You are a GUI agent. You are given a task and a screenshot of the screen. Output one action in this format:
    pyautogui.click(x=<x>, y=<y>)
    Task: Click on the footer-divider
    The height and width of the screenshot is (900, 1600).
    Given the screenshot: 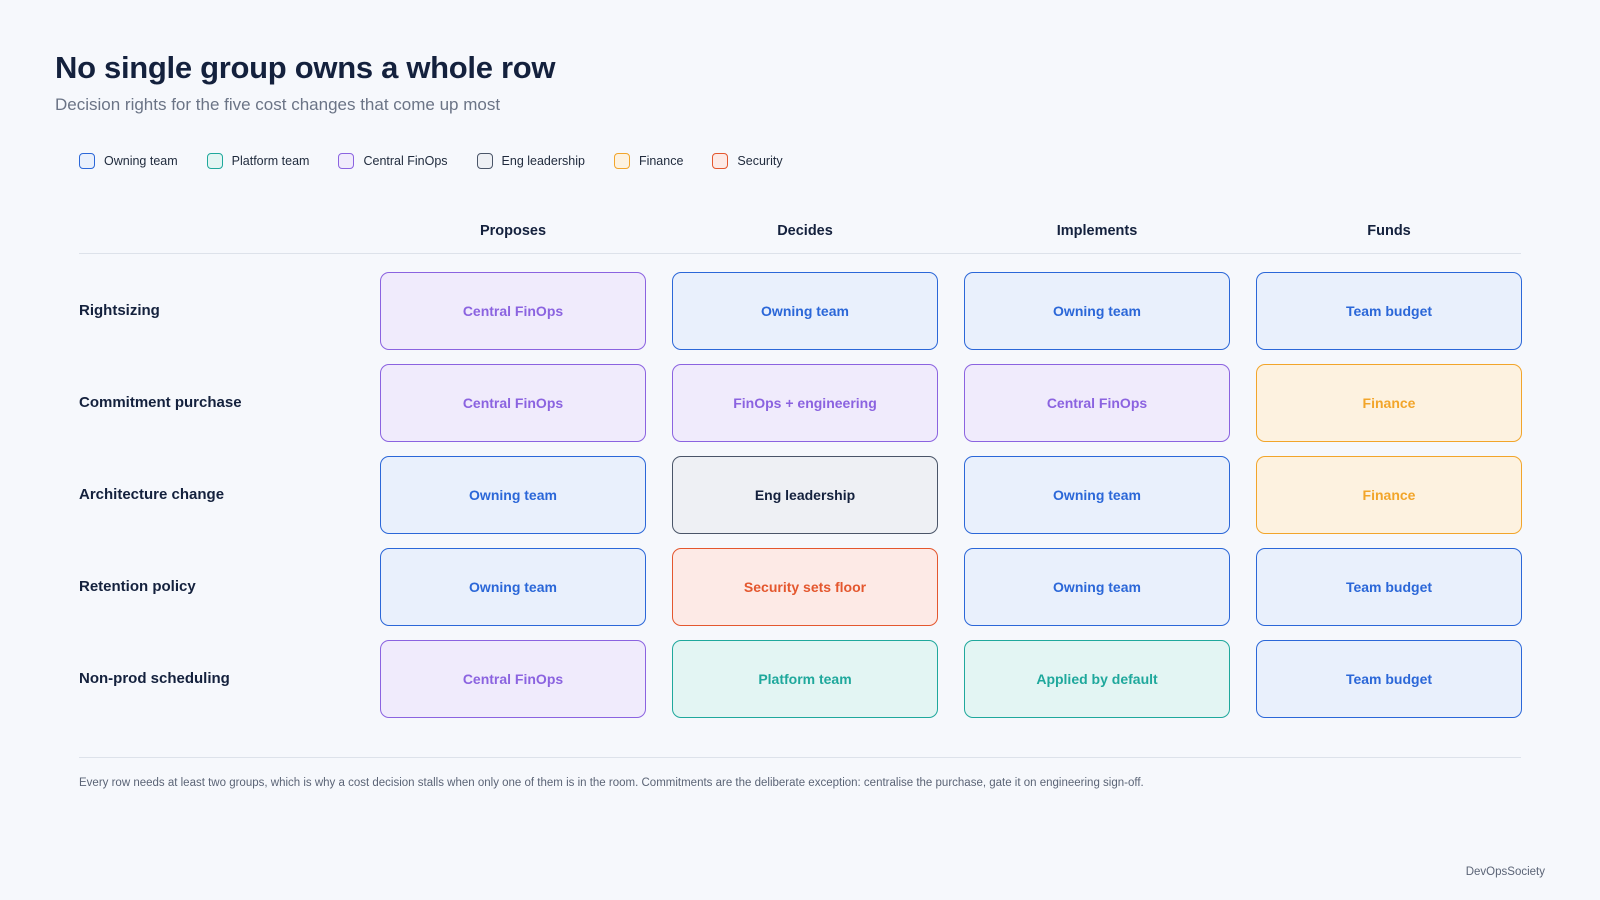 What is the action you would take?
    pyautogui.click(x=800, y=757)
    